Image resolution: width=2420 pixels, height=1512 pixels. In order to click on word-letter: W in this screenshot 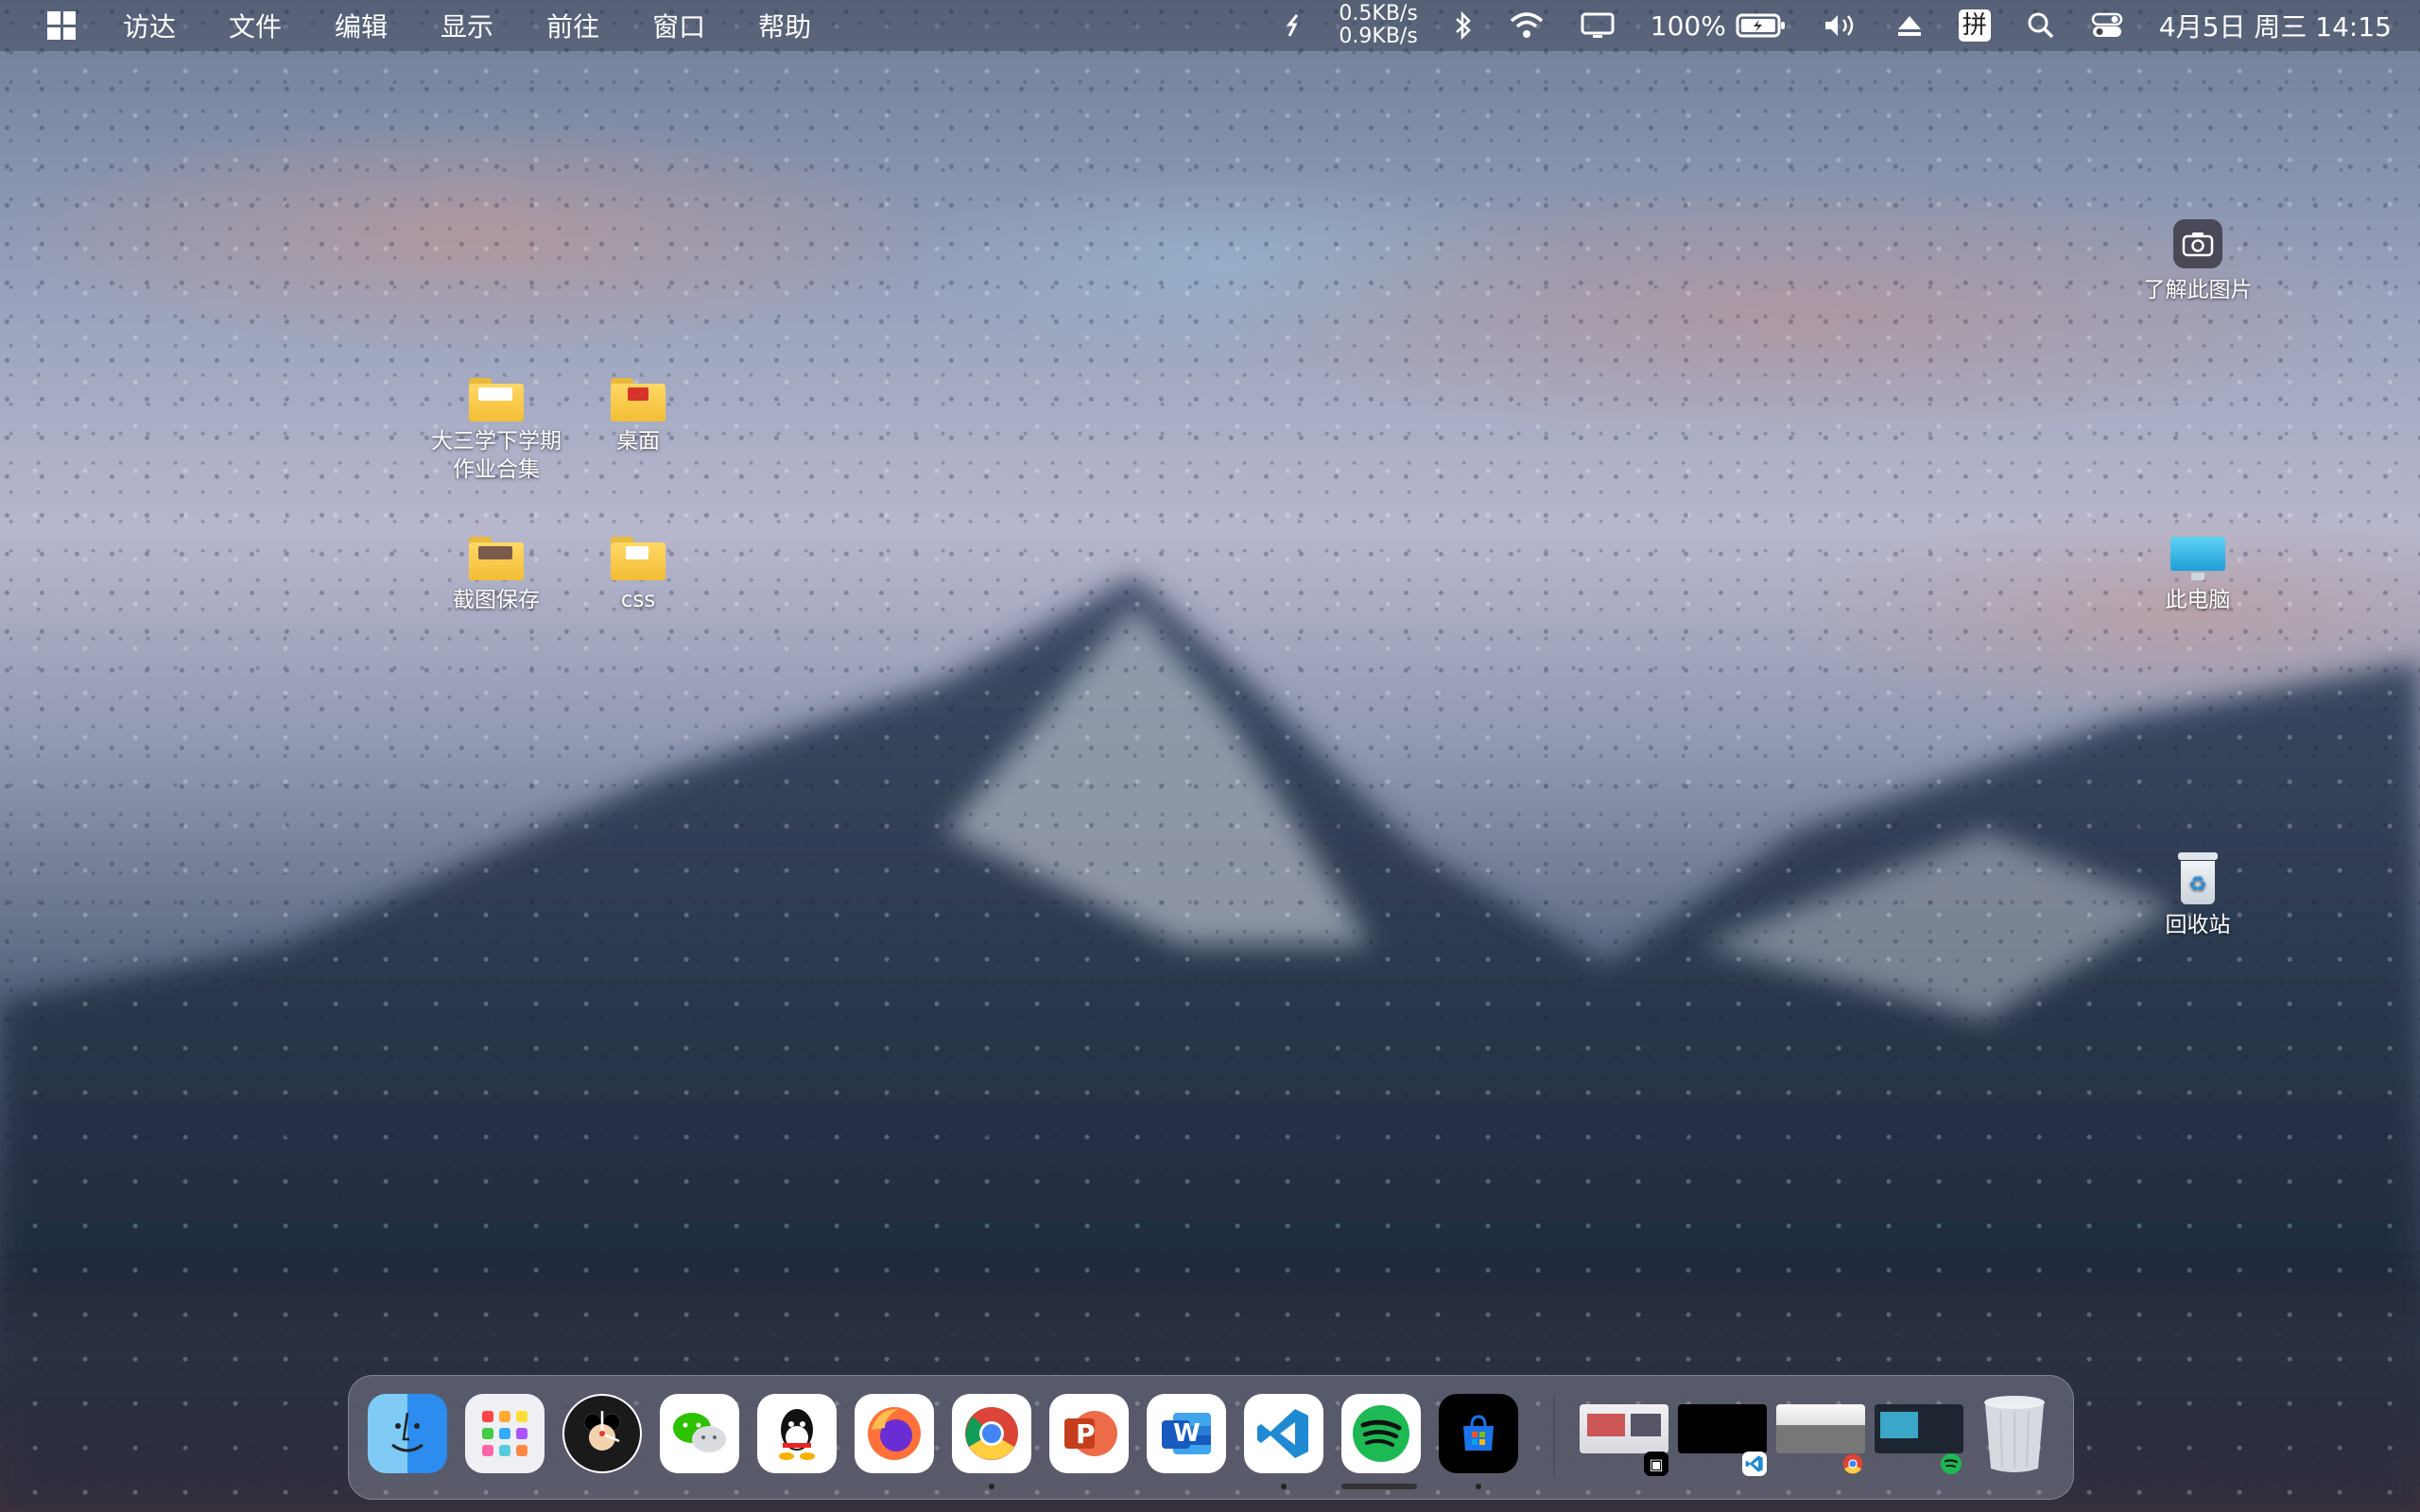, I will do `click(1187, 1433)`.